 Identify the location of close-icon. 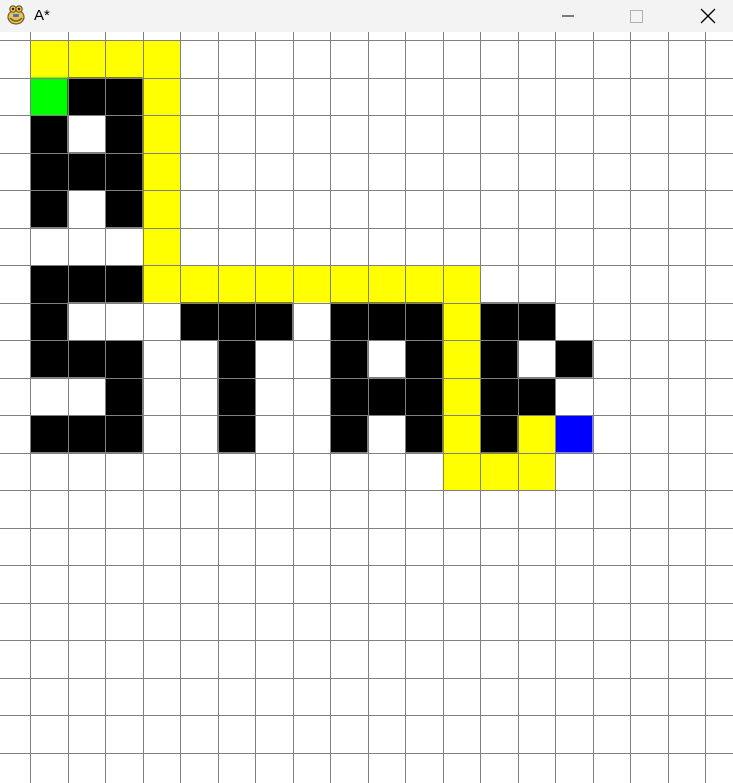
(708, 16).